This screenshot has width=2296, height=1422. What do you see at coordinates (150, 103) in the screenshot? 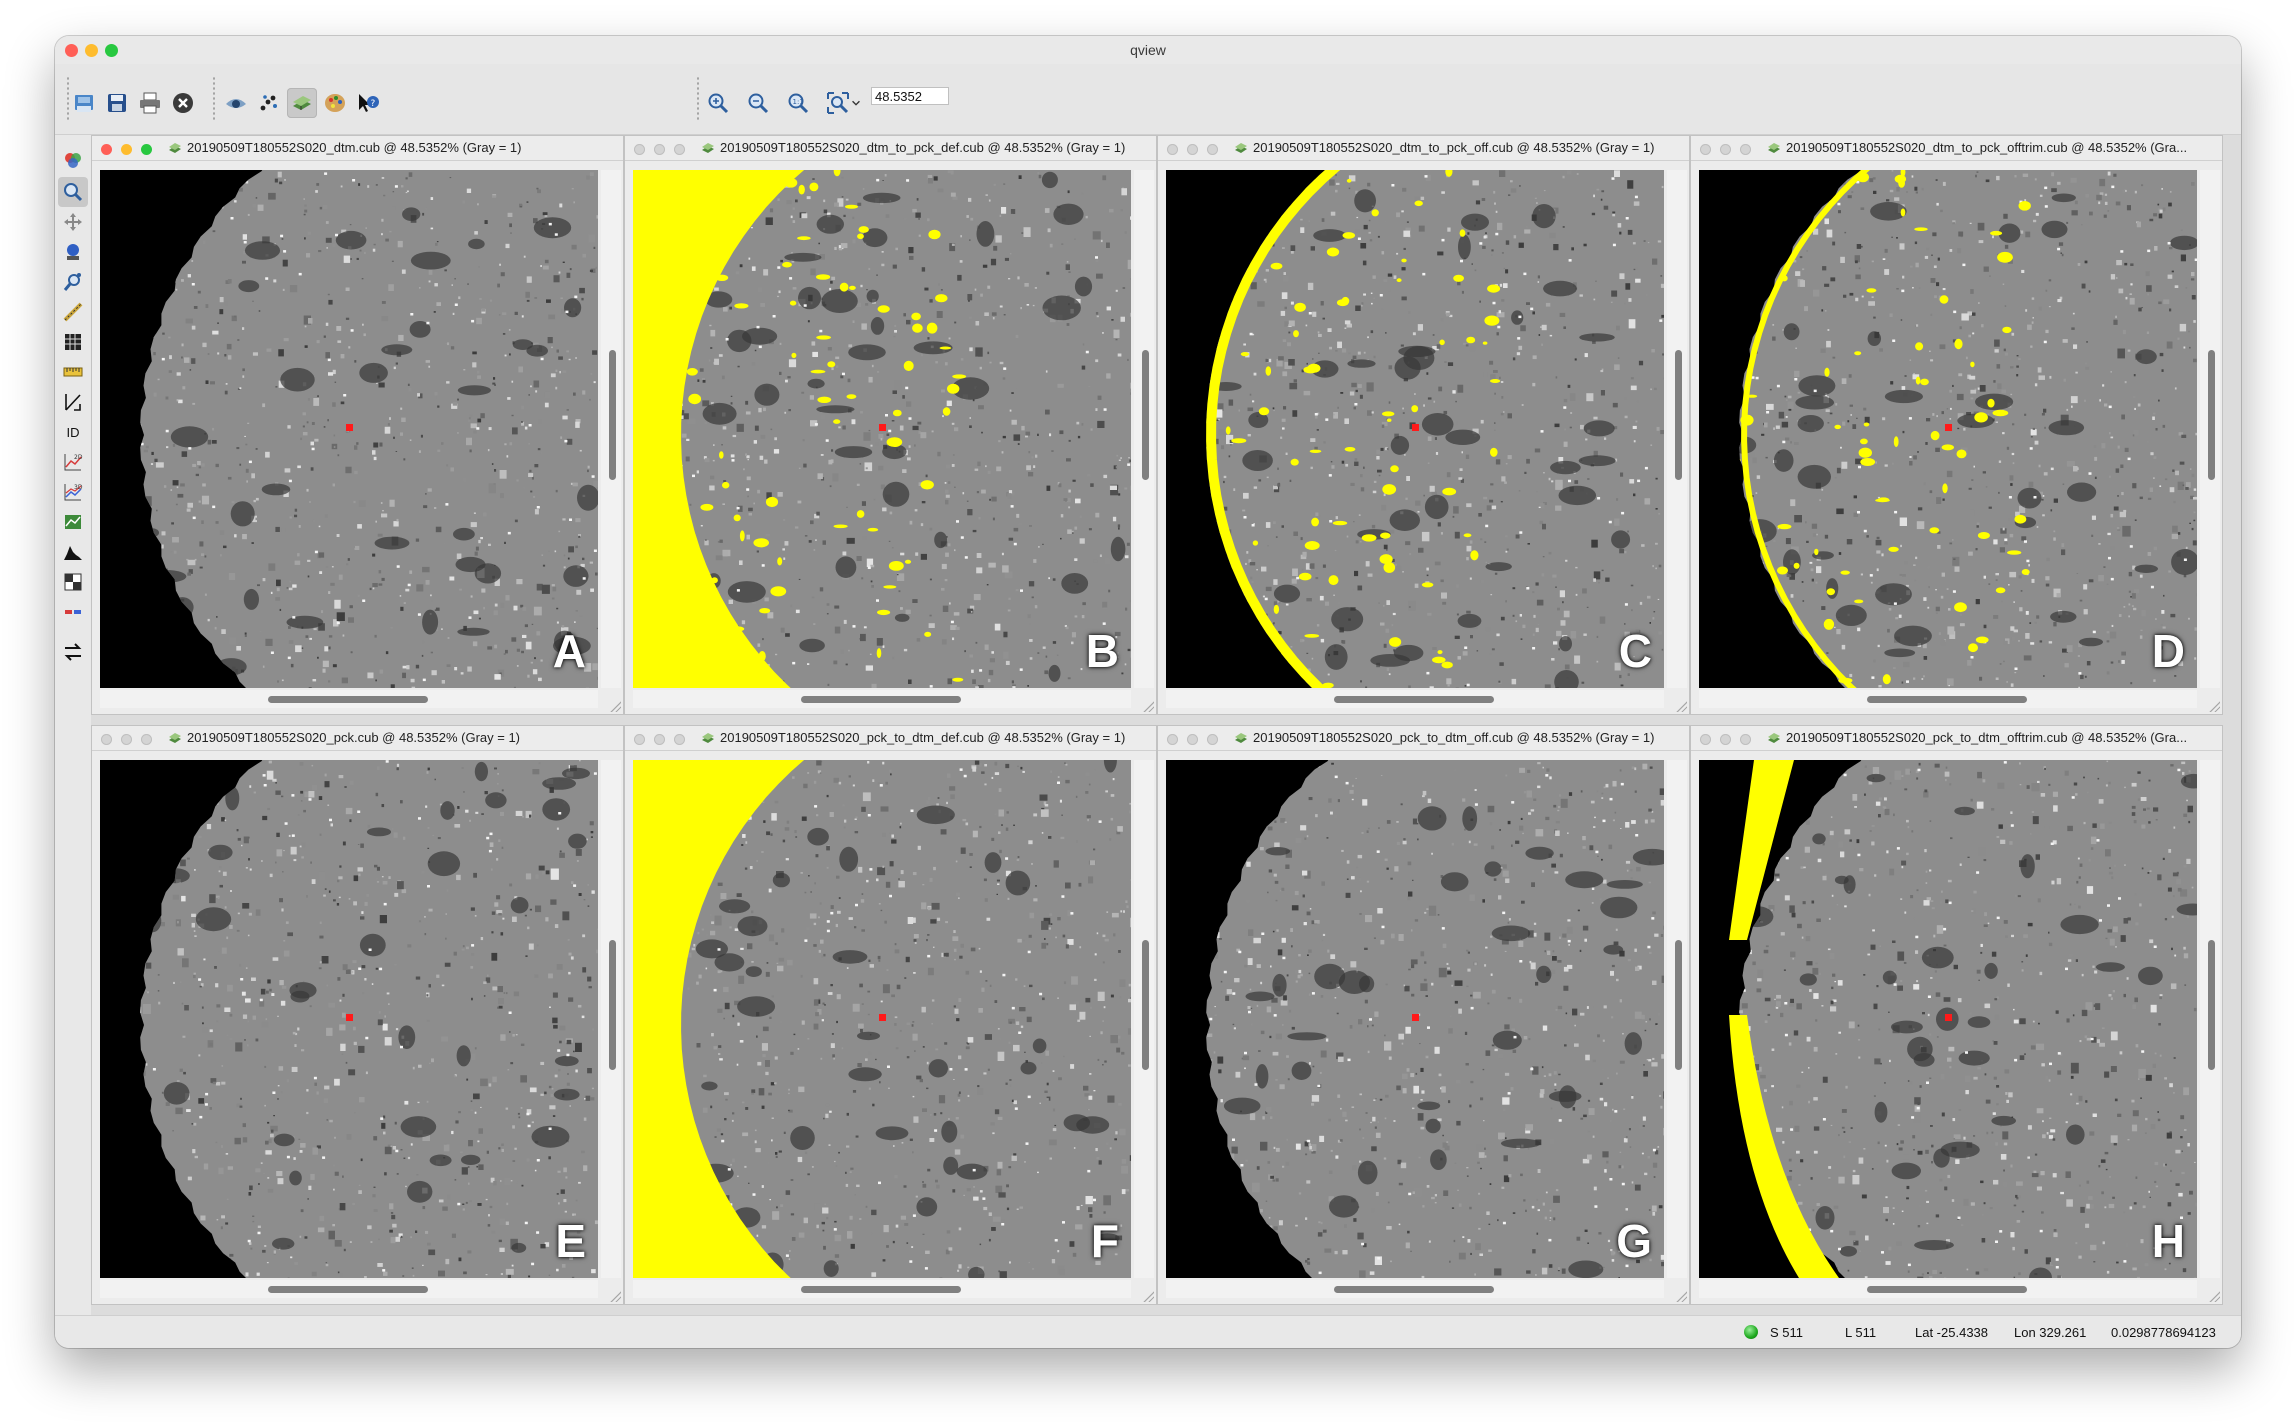
I see `print-icon` at bounding box center [150, 103].